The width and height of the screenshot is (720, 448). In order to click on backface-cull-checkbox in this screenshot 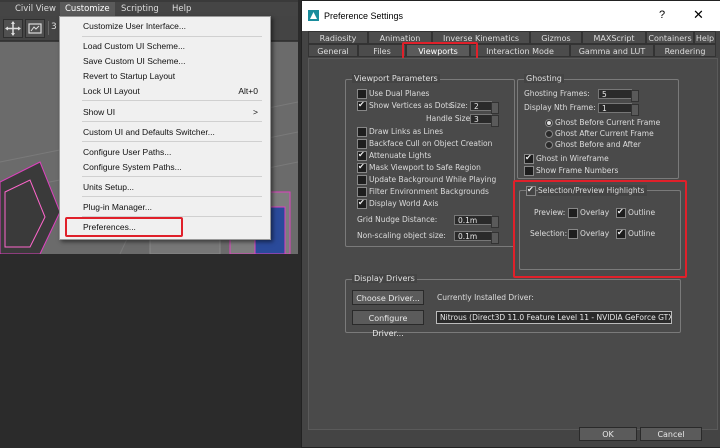, I will do `click(362, 144)`.